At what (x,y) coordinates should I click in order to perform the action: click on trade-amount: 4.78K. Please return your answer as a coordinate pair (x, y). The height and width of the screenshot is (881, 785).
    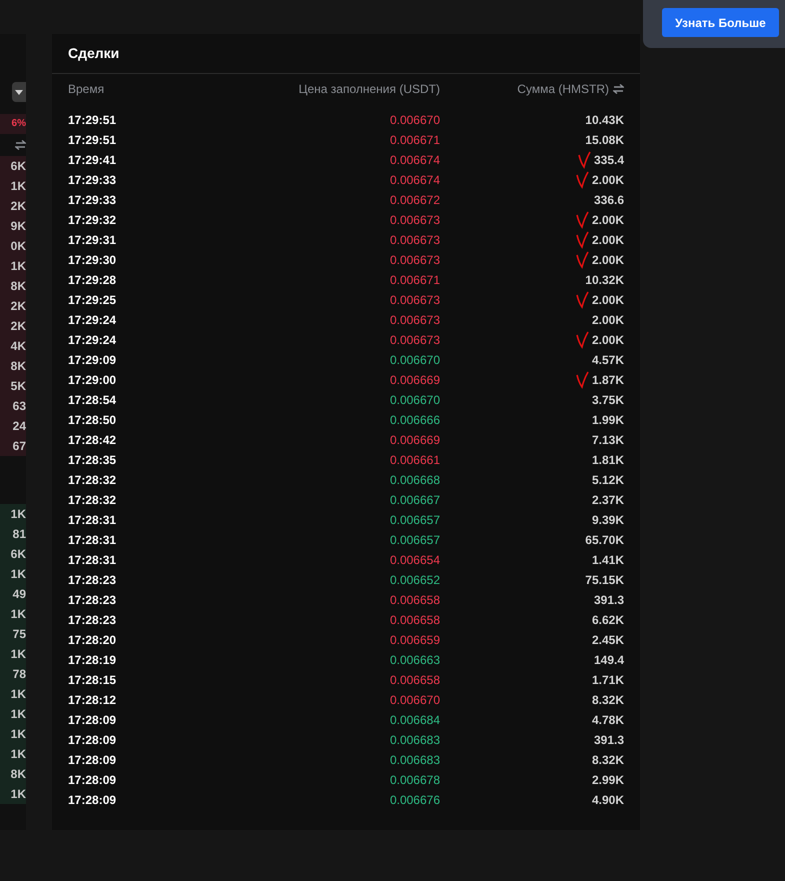
    Looking at the image, I should click on (608, 720).